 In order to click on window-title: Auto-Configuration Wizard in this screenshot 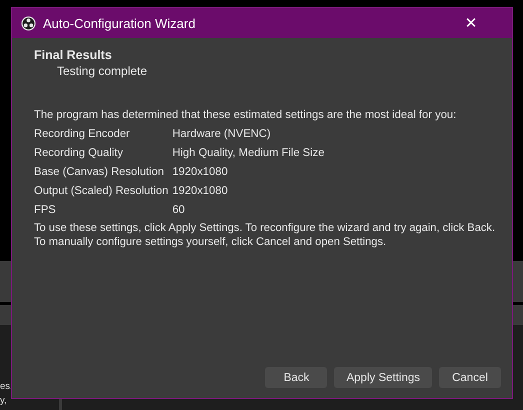, I will do `click(119, 23)`.